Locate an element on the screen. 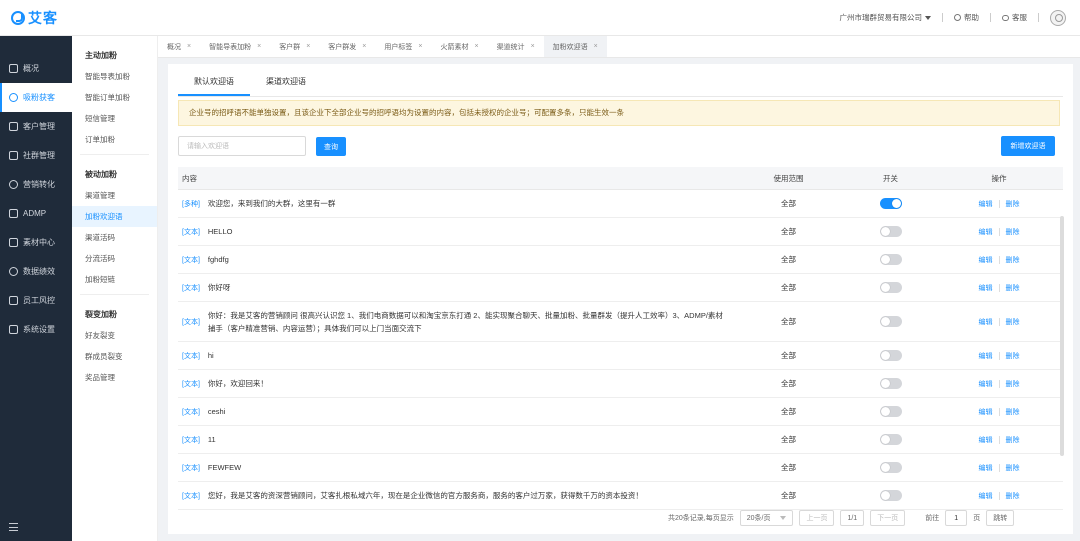 The image size is (1080, 541). company-selector: 广州市瑞群贸易有限公司 is located at coordinates (885, 17).